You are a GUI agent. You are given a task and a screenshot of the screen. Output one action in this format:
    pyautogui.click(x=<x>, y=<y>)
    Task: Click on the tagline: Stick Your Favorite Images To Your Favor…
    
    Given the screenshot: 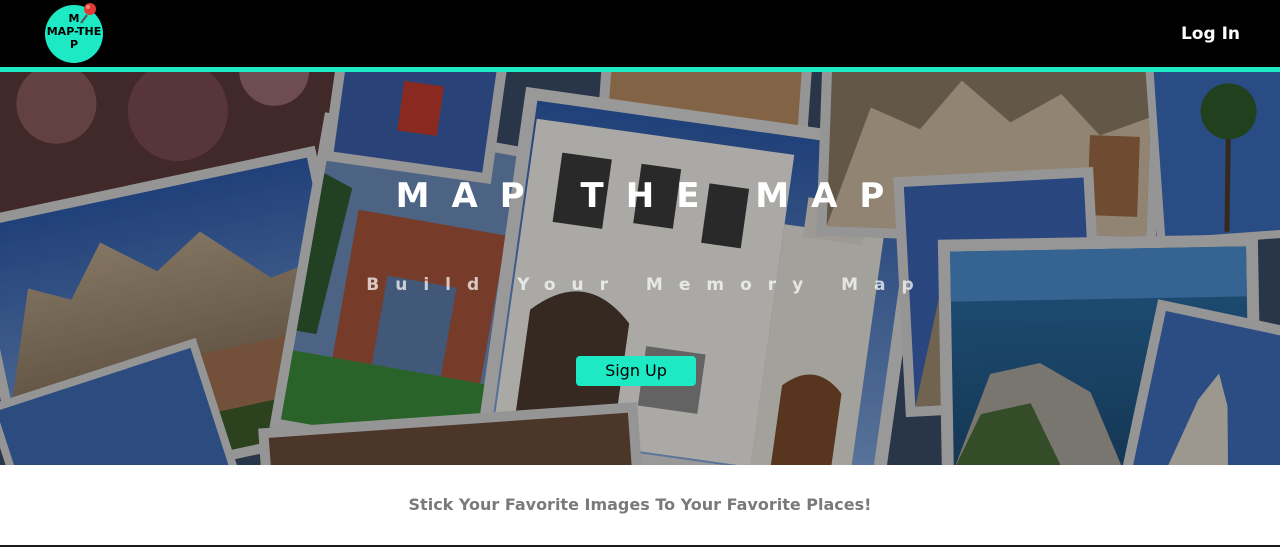 What is the action you would take?
    pyautogui.click(x=640, y=504)
    